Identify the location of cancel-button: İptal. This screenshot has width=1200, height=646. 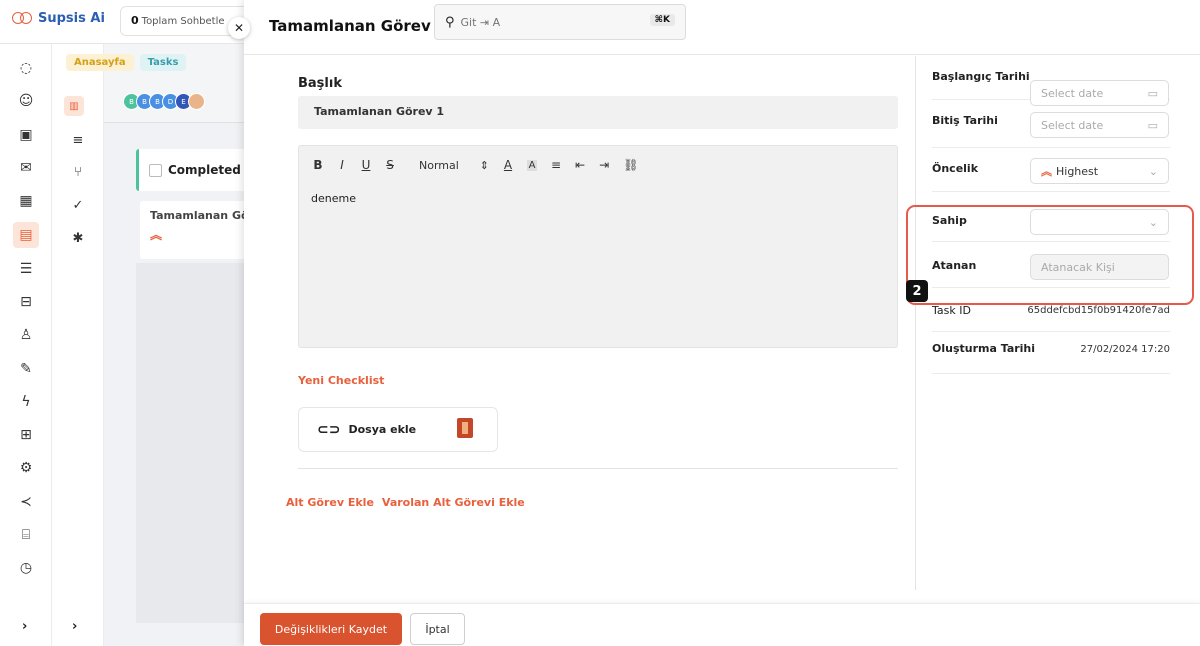
(437, 629).